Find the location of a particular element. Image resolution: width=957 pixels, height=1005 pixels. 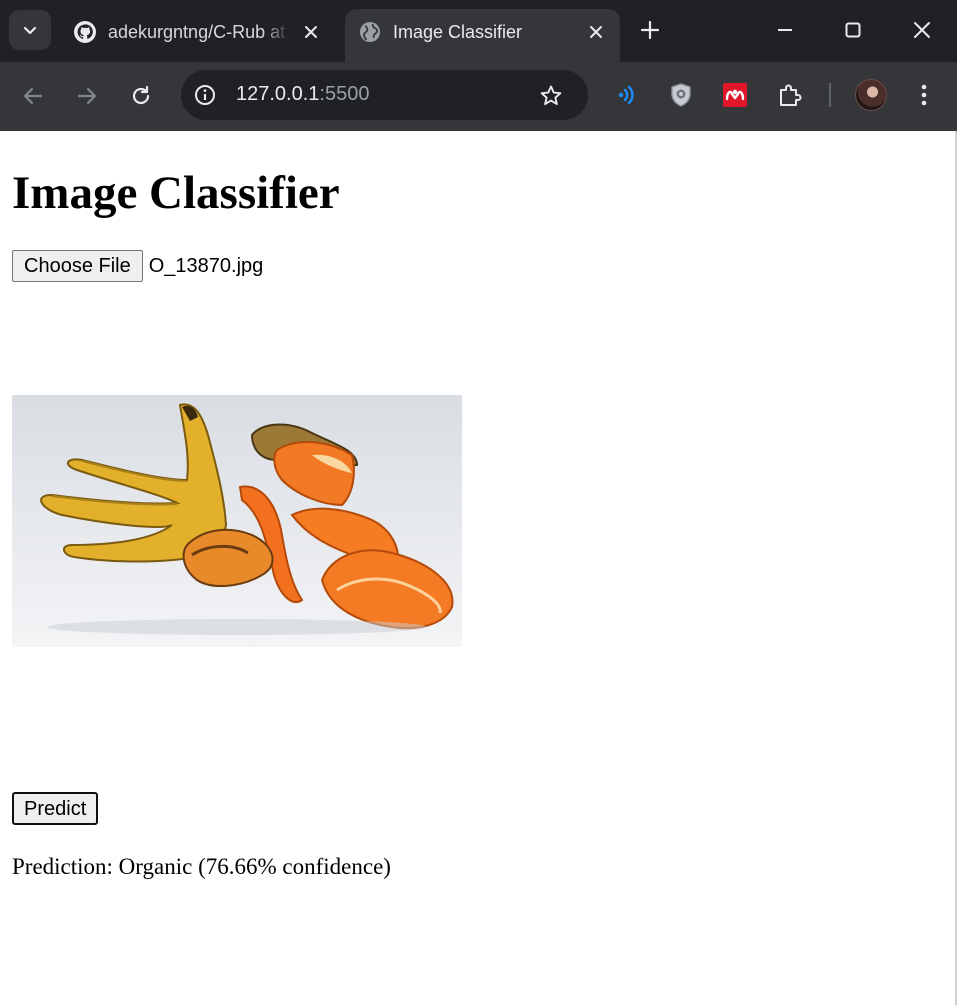

forward-button is located at coordinates (87, 96).